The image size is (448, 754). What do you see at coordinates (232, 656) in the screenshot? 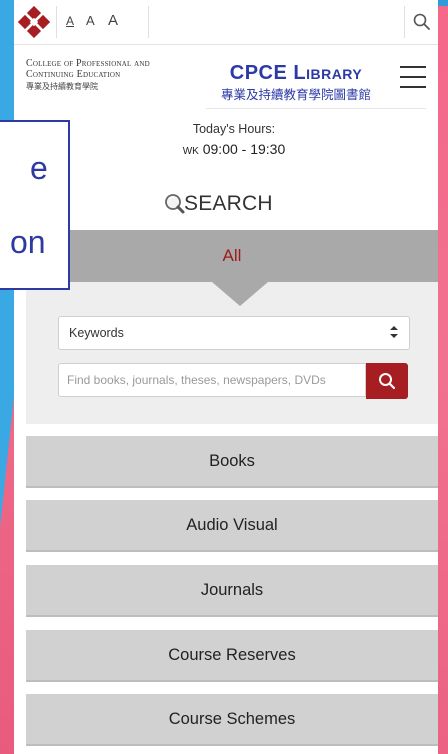
I see `category-course-reserves-button: Course Reserves` at bounding box center [232, 656].